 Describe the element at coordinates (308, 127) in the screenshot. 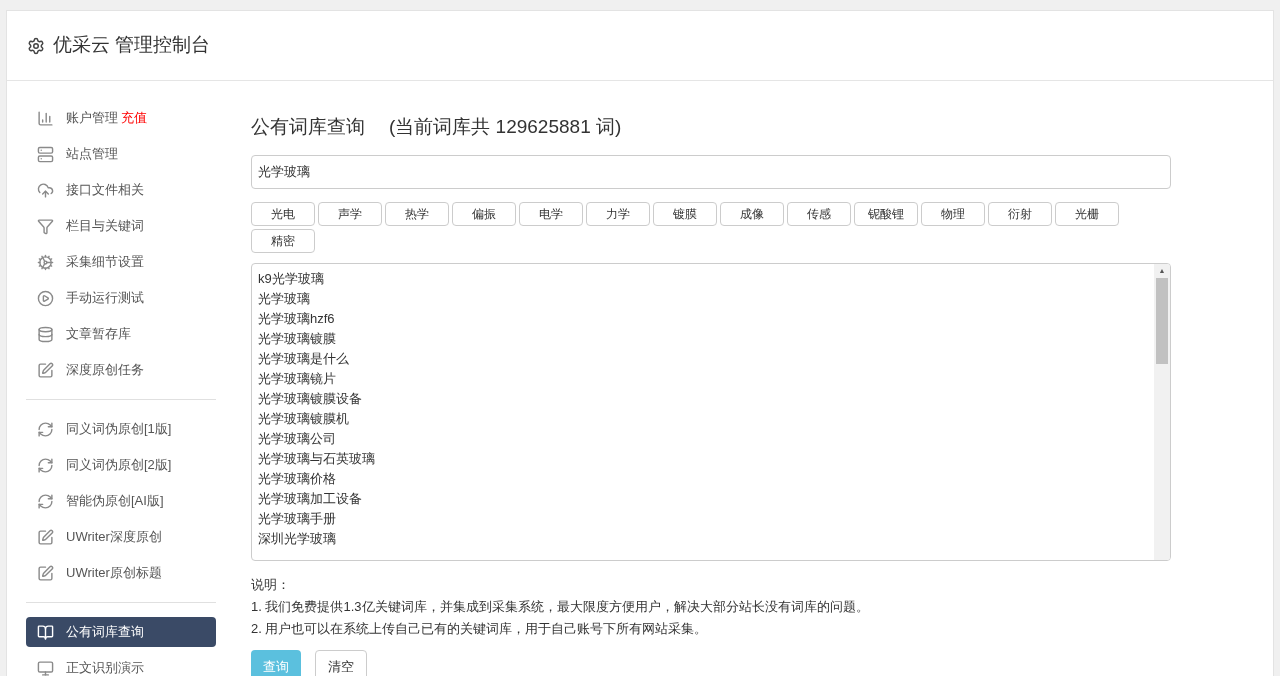

I see `page-title: 公有词库查询` at that location.